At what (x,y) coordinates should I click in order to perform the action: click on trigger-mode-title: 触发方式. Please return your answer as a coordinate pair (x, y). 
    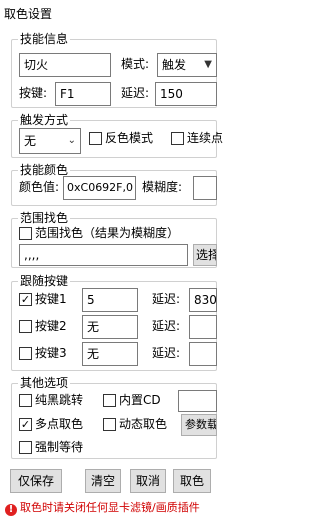
    Looking at the image, I should click on (44, 120).